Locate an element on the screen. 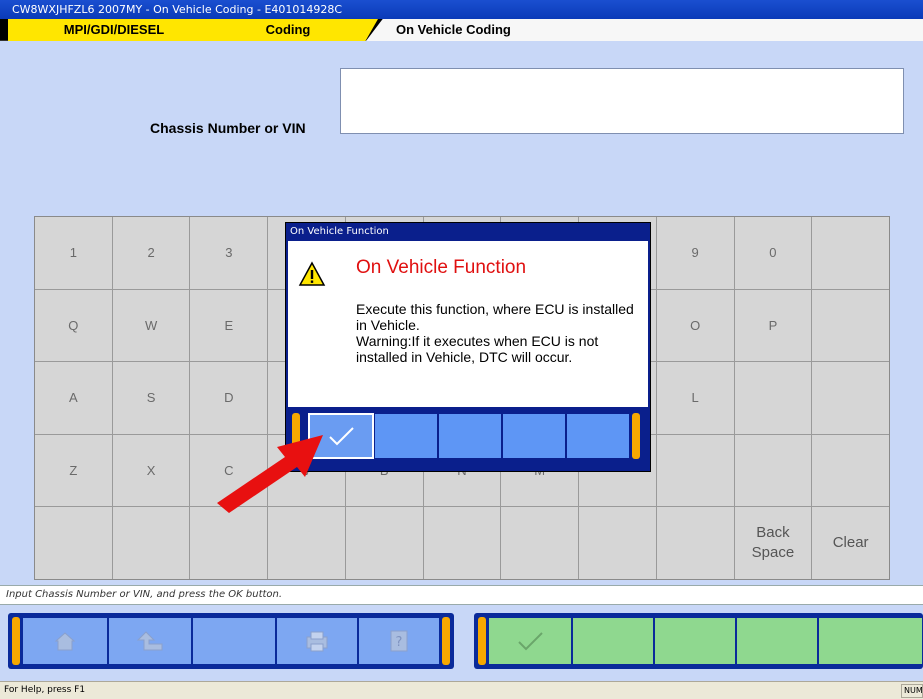  key-back-space: Back Space is located at coordinates (773, 543).